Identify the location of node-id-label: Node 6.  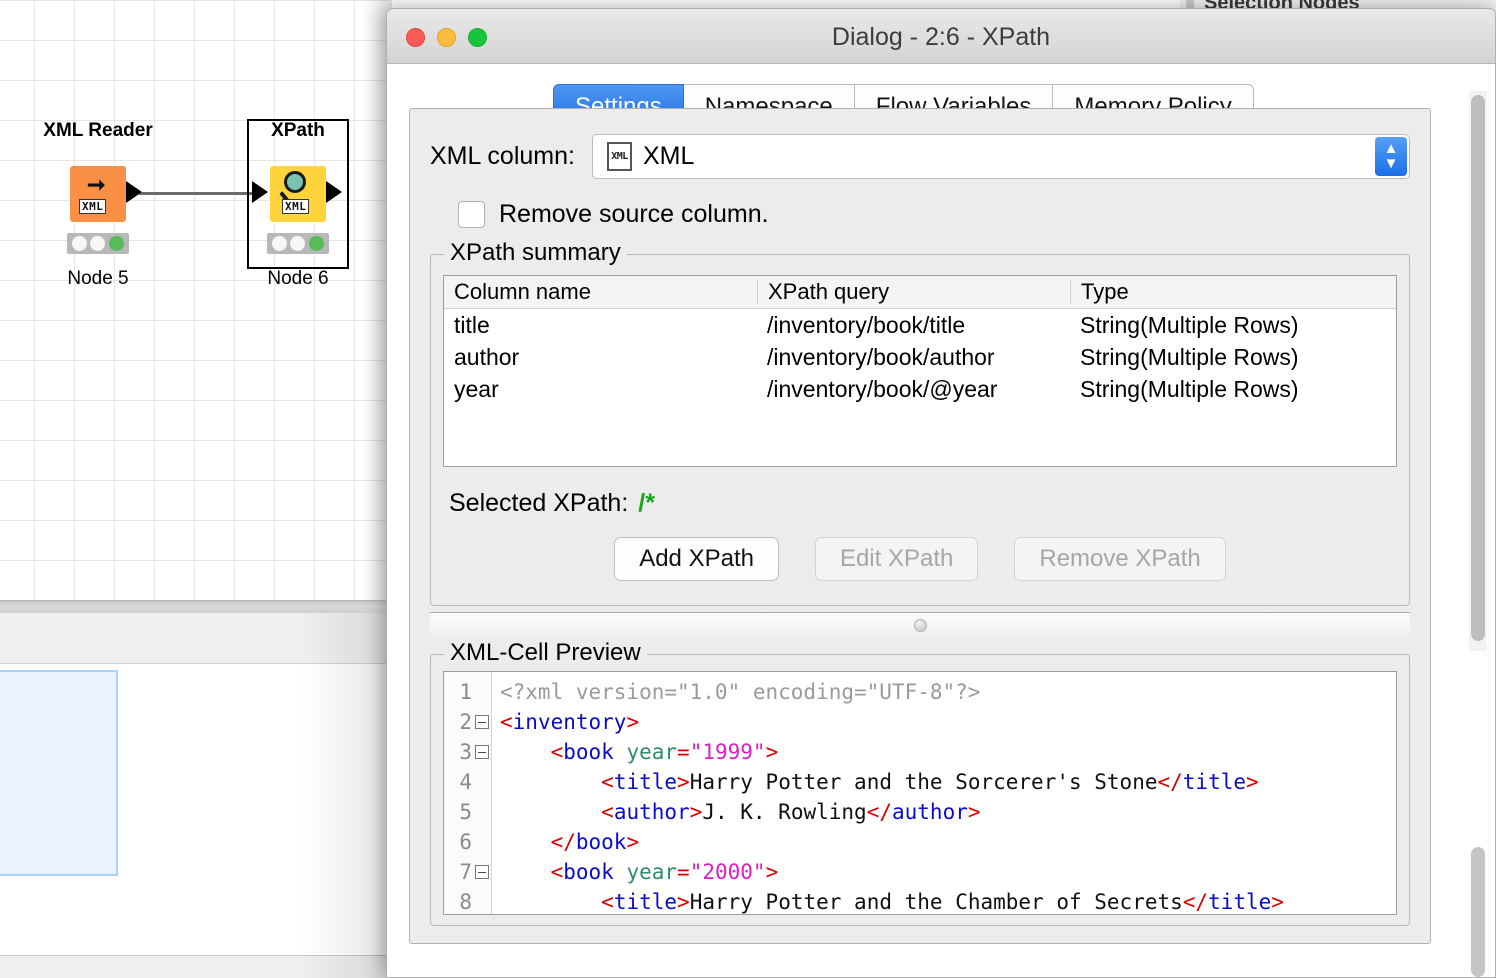
(298, 278).